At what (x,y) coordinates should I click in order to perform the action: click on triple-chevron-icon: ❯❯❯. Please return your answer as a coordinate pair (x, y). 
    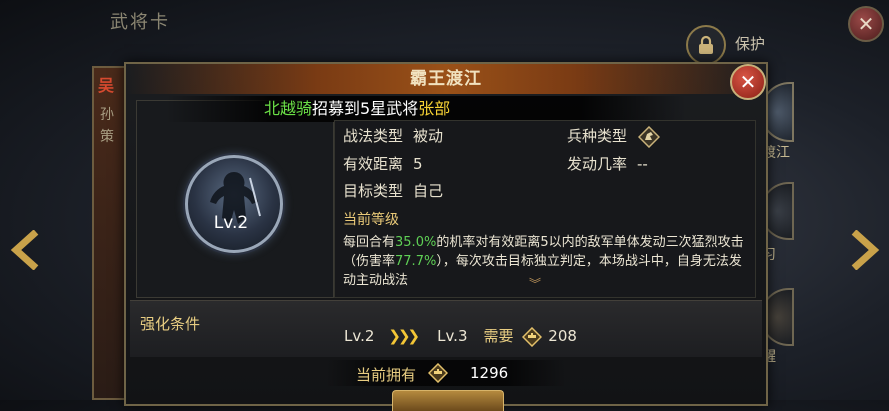
    Looking at the image, I should click on (404, 336).